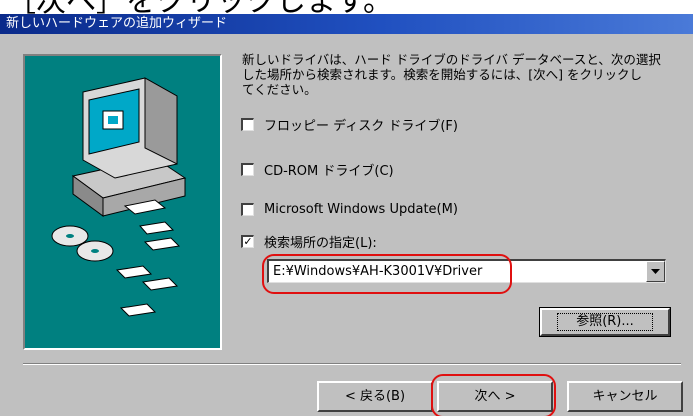 This screenshot has height=416, width=693. Describe the element at coordinates (247, 241) in the screenshot. I see `search-location-checkbox: ✓` at that location.